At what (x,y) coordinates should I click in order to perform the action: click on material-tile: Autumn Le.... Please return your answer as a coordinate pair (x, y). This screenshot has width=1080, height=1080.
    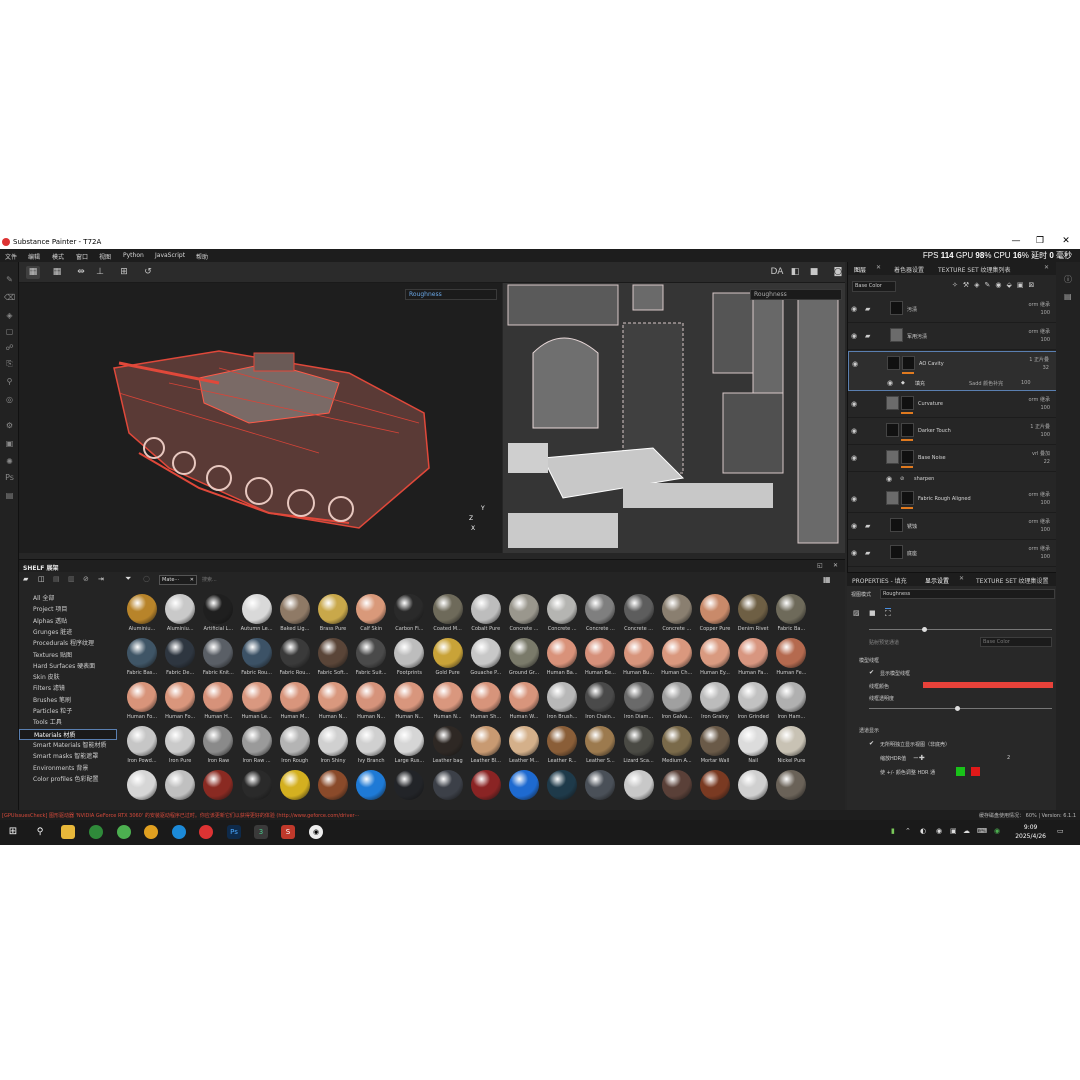
    Looking at the image, I should click on (257, 616).